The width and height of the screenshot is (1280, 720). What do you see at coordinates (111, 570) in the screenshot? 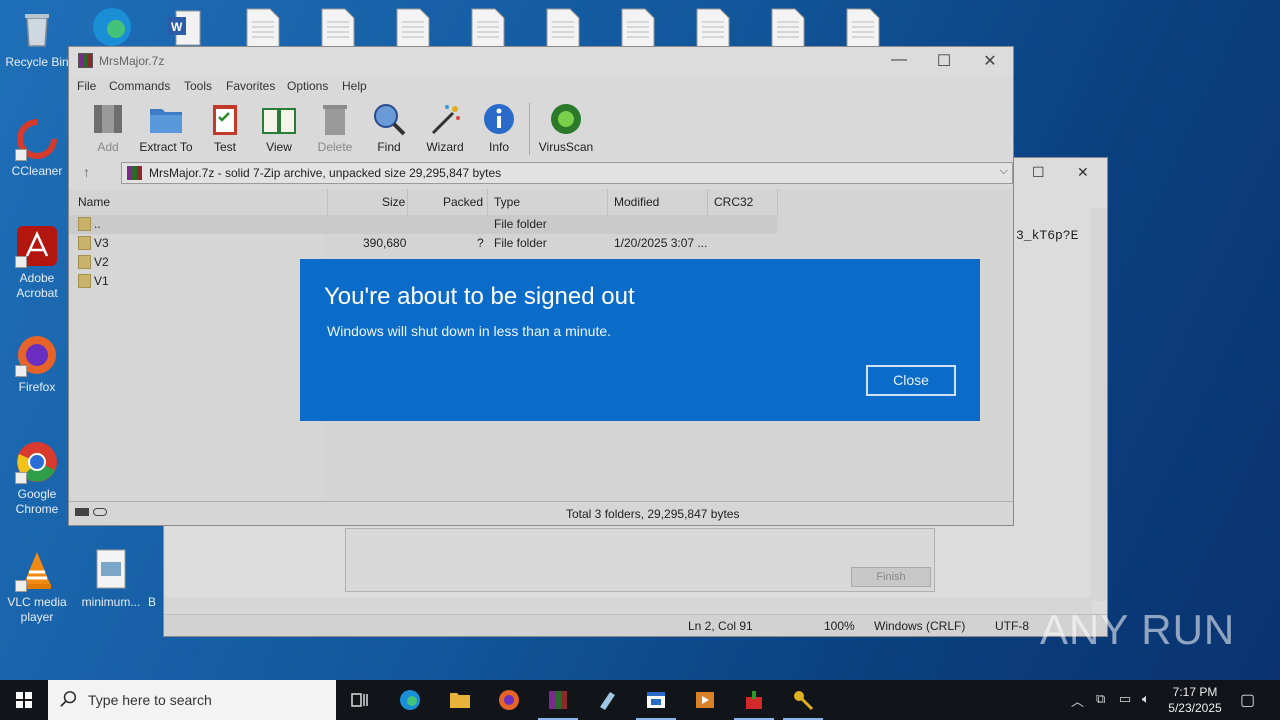
I see `image-file-icon` at bounding box center [111, 570].